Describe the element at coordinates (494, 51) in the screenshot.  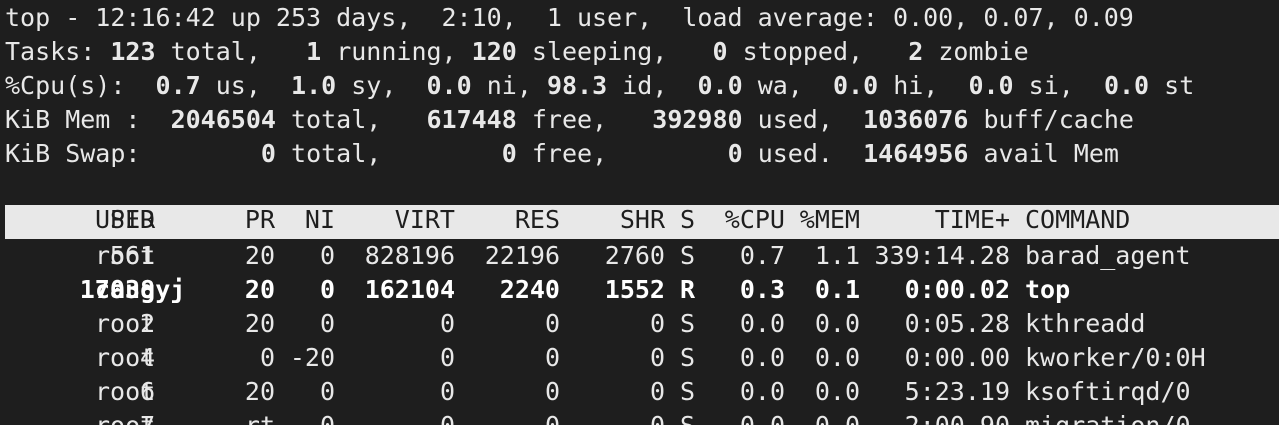
I see `tasks-sleeping: 120` at that location.